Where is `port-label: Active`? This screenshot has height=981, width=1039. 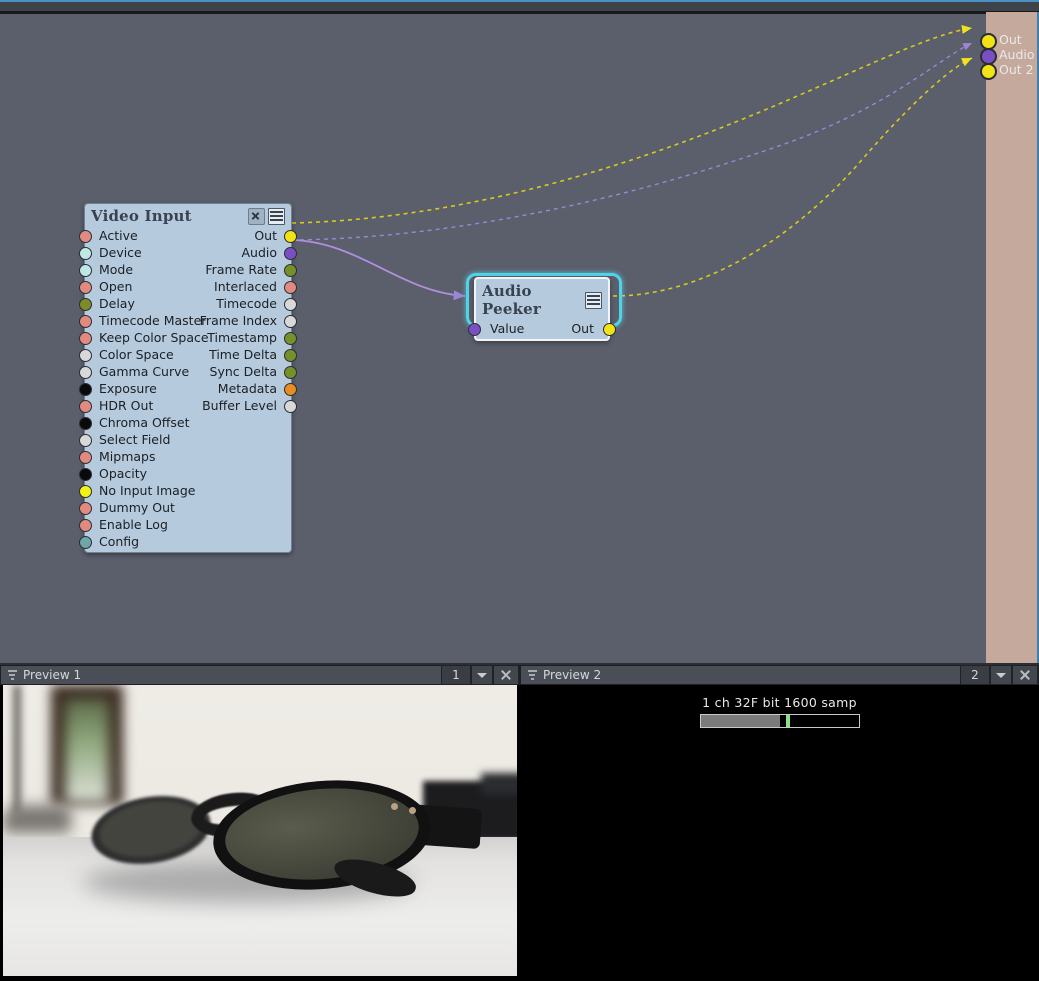 port-label: Active is located at coordinates (118, 235).